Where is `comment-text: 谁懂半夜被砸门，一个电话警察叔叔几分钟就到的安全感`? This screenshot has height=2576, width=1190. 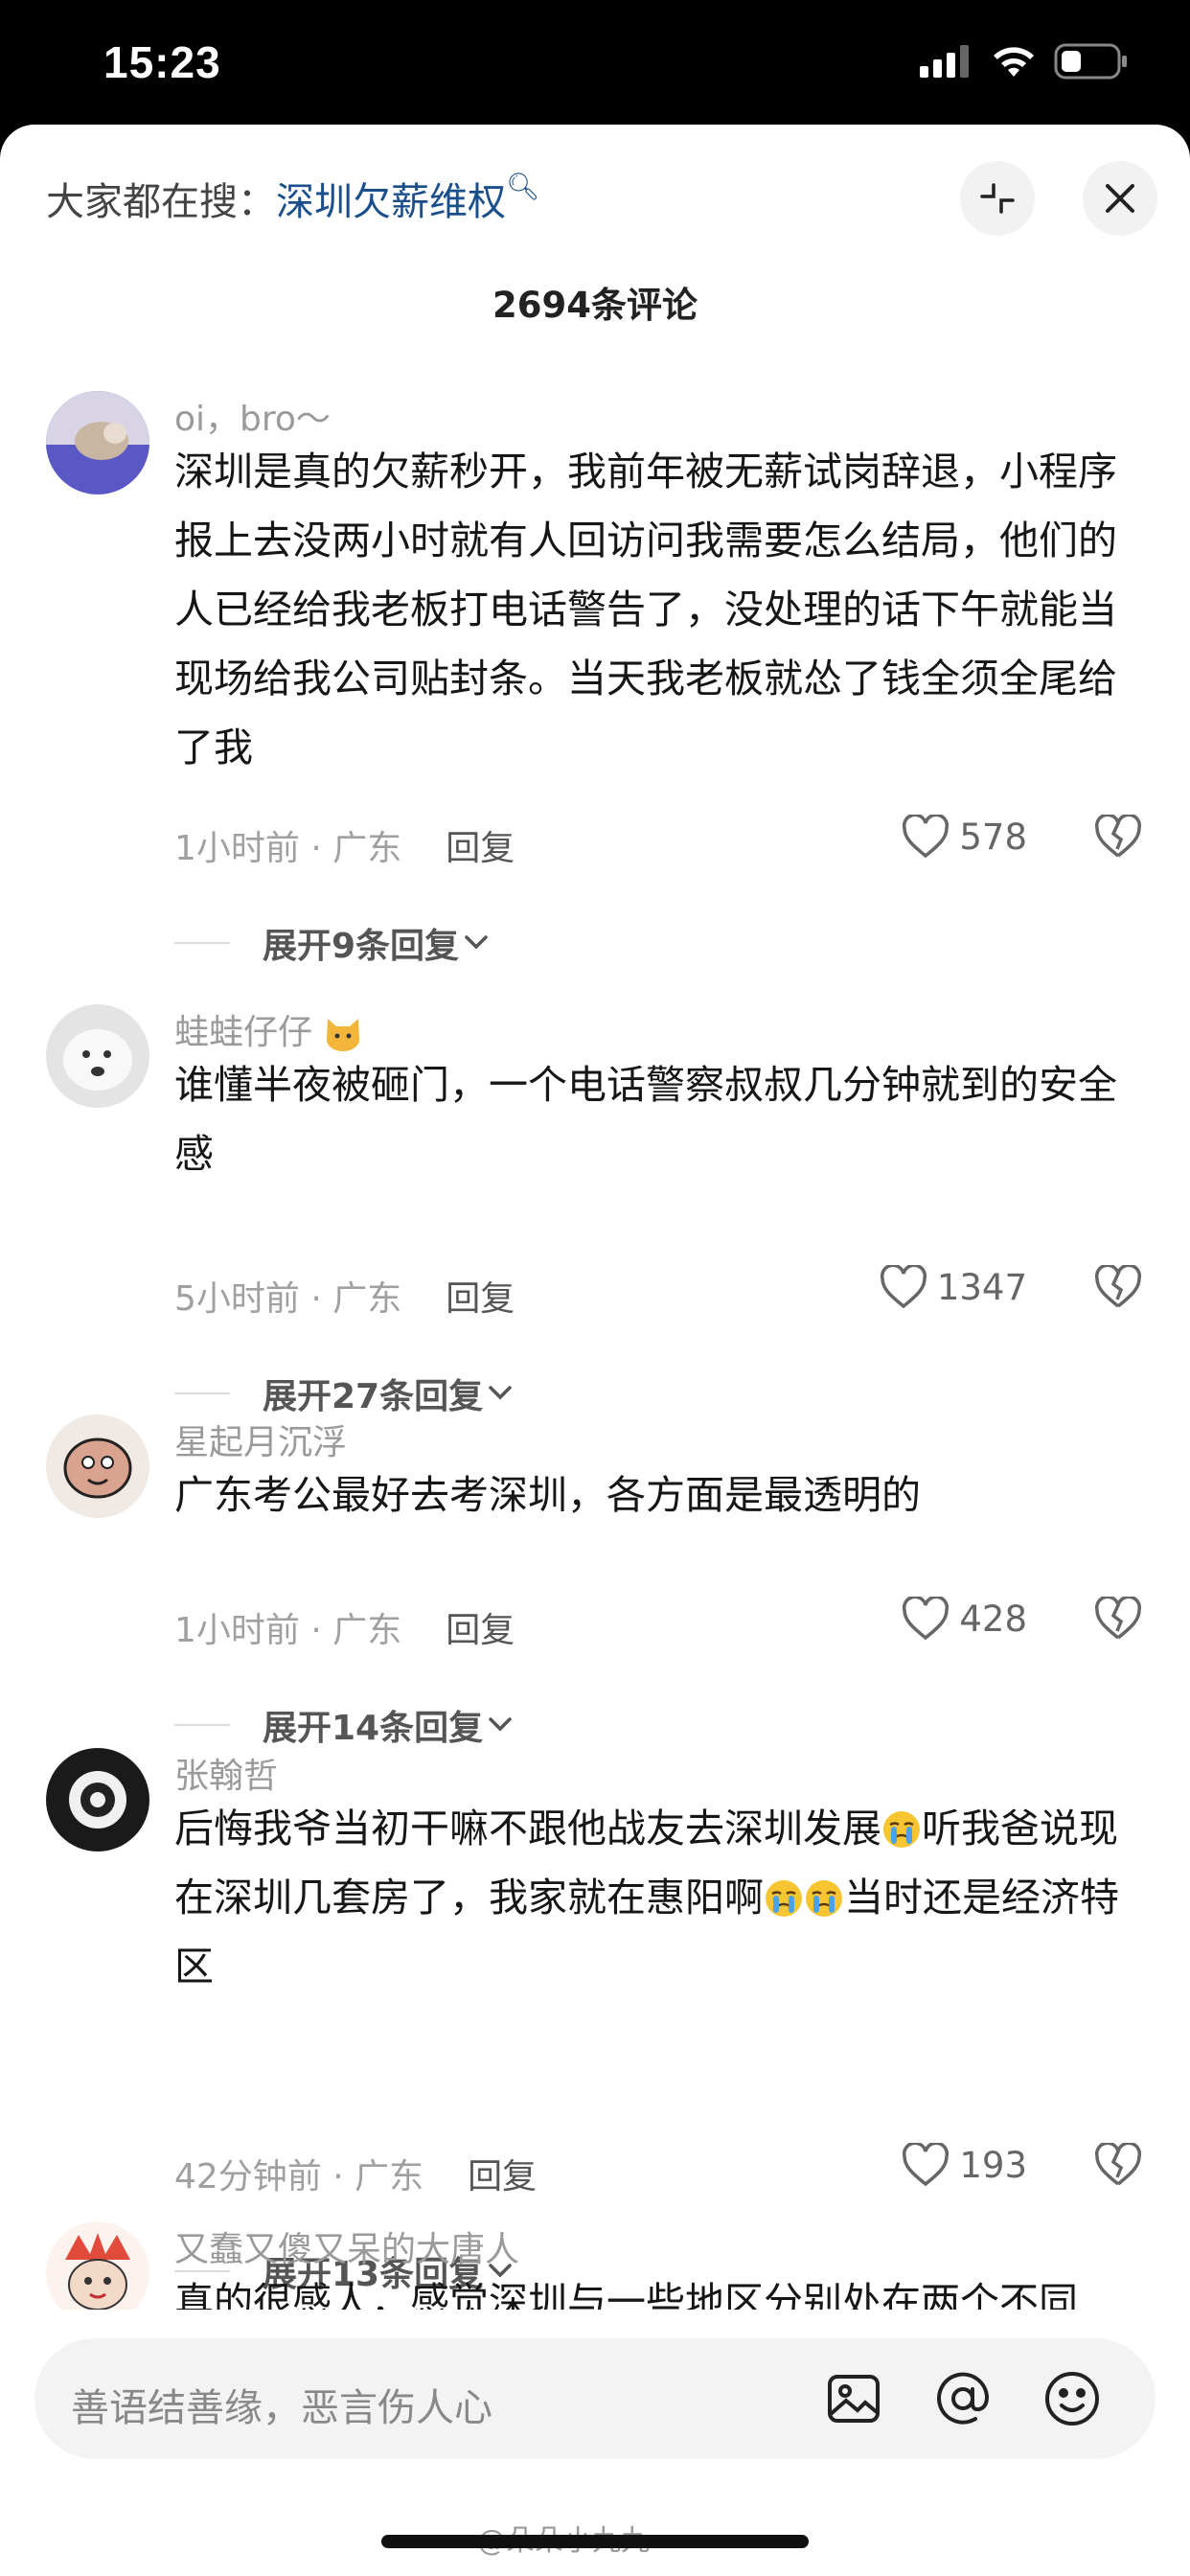
comment-text: 谁懂半夜被砸门，一个电话警察叔叔几分钟就到的安全感 is located at coordinates (646, 1119).